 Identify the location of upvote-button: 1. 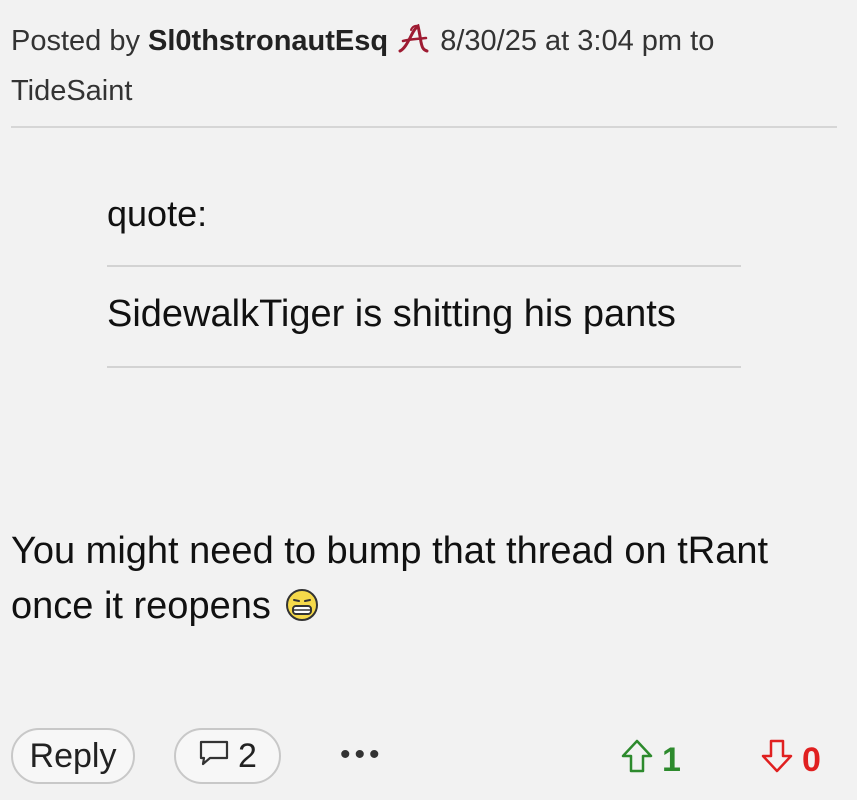
(650, 760).